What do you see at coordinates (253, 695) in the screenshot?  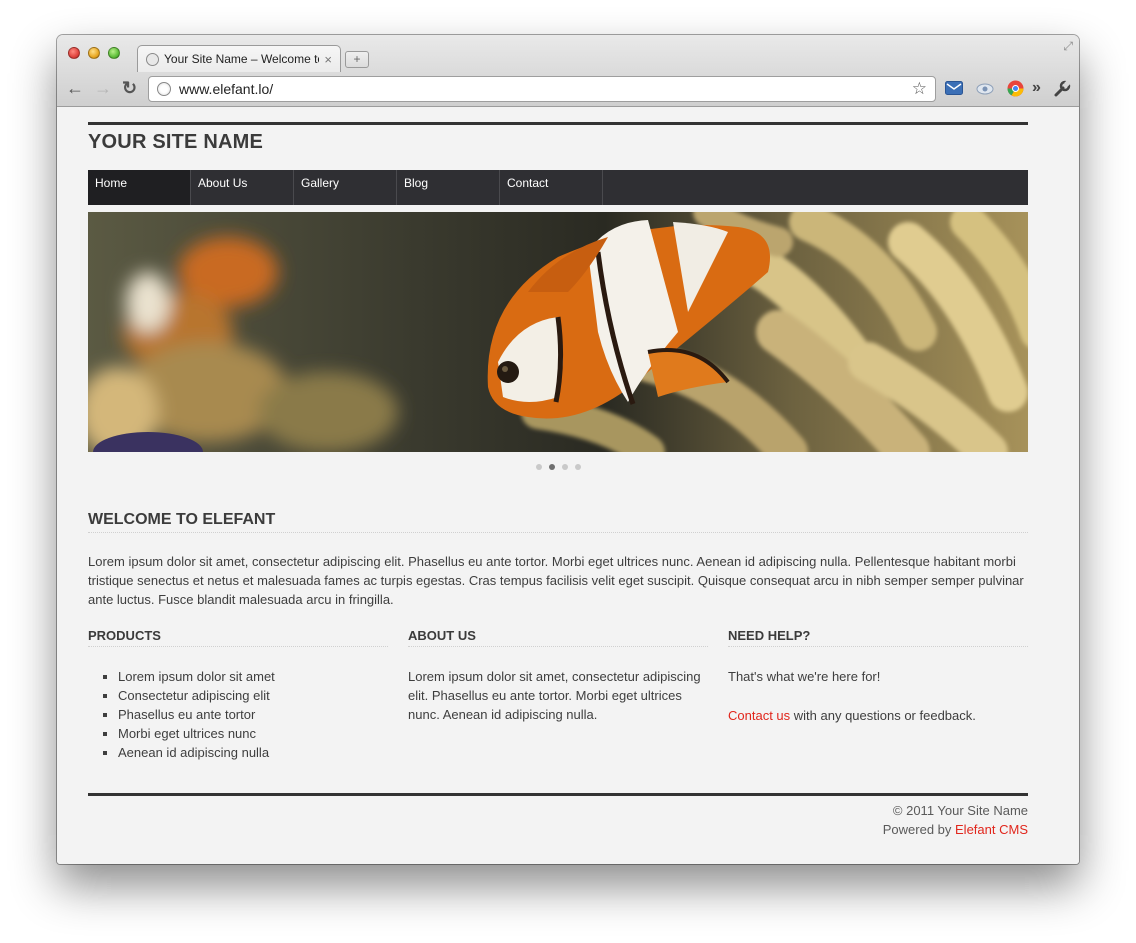 I see `list-item: Consectetur adipiscing elit` at bounding box center [253, 695].